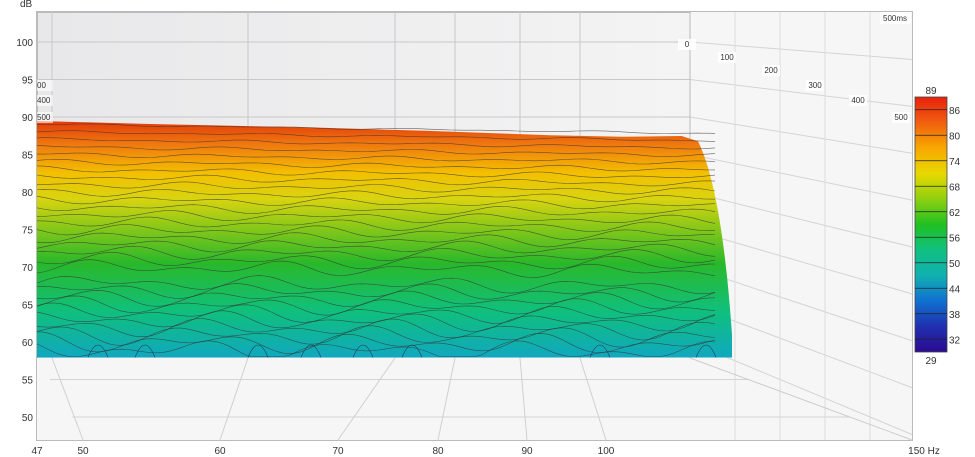  Describe the element at coordinates (815, 85) in the screenshot. I see `time-tick-label: 300` at that location.